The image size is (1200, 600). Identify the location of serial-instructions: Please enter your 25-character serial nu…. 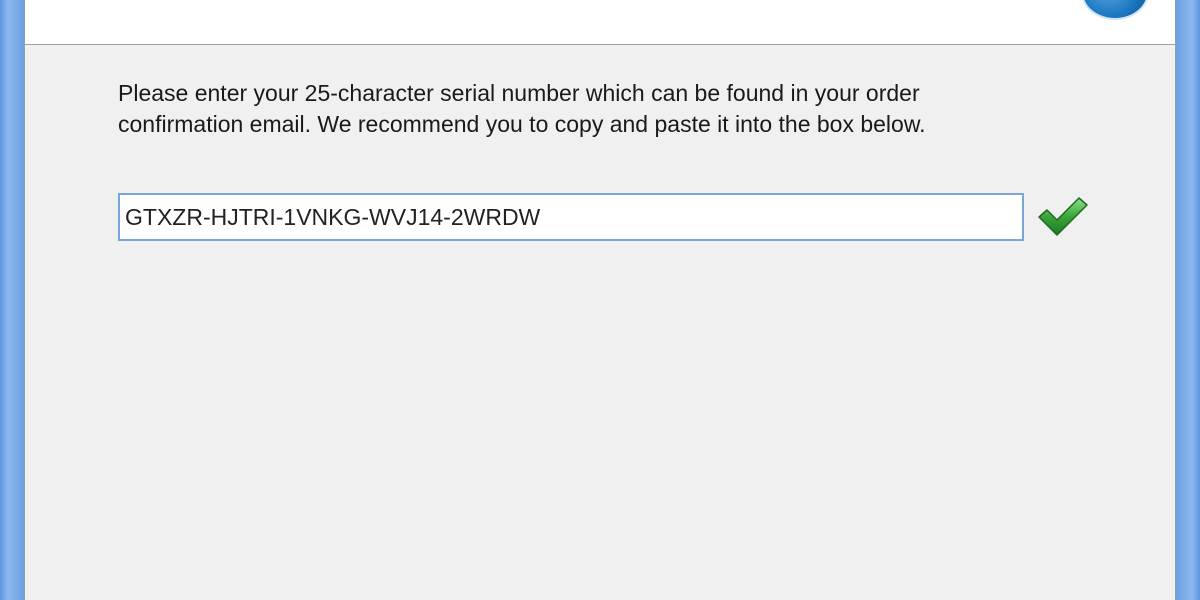
(522, 108).